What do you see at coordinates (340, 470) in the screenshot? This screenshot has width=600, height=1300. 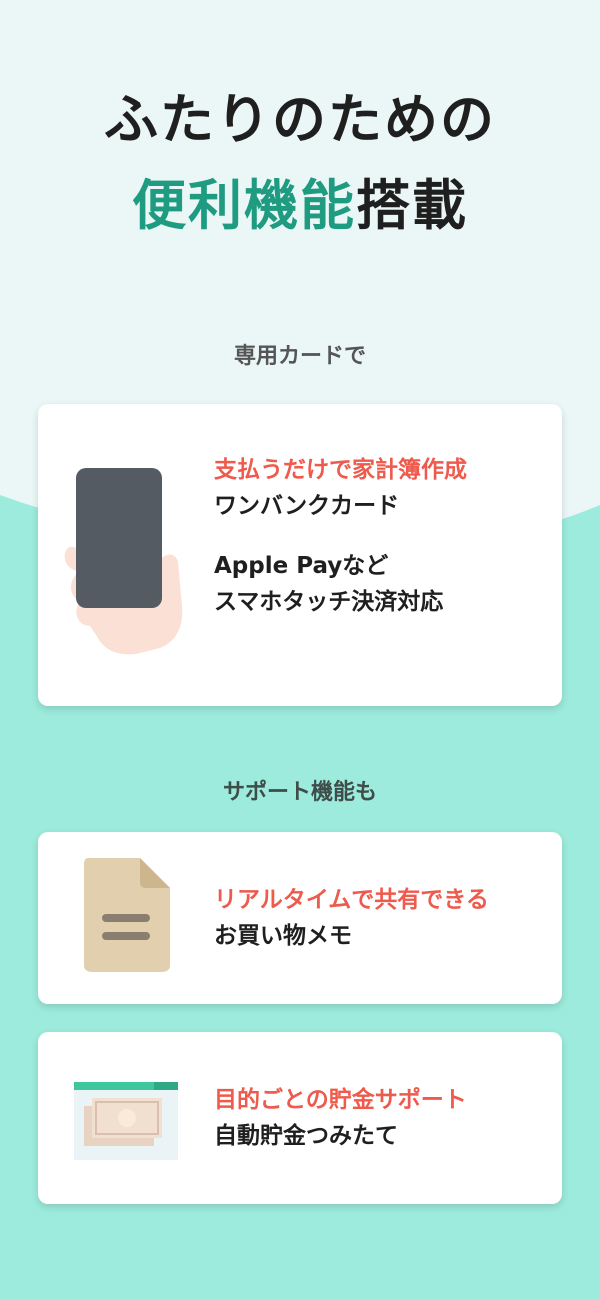 I see `card-payment-highlight: 支払うだけで家計簿作成` at bounding box center [340, 470].